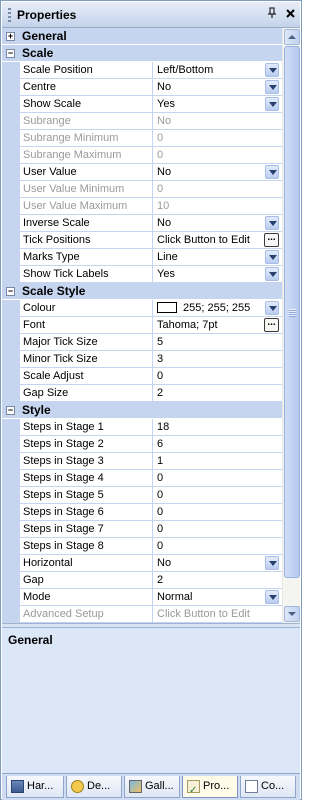  What do you see at coordinates (86, 308) in the screenshot?
I see `property-name: Colour` at bounding box center [86, 308].